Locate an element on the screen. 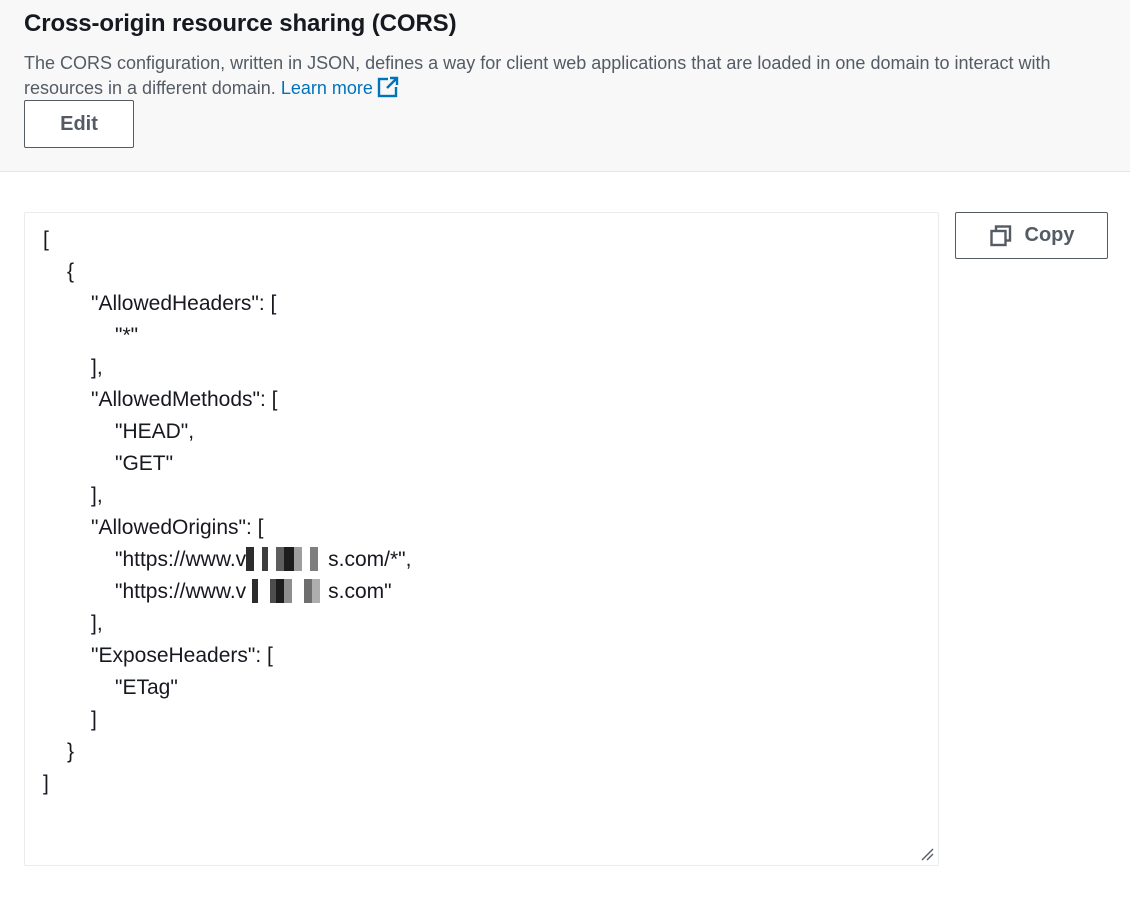 This screenshot has width=1130, height=900. code-text: { is located at coordinates (71, 271).